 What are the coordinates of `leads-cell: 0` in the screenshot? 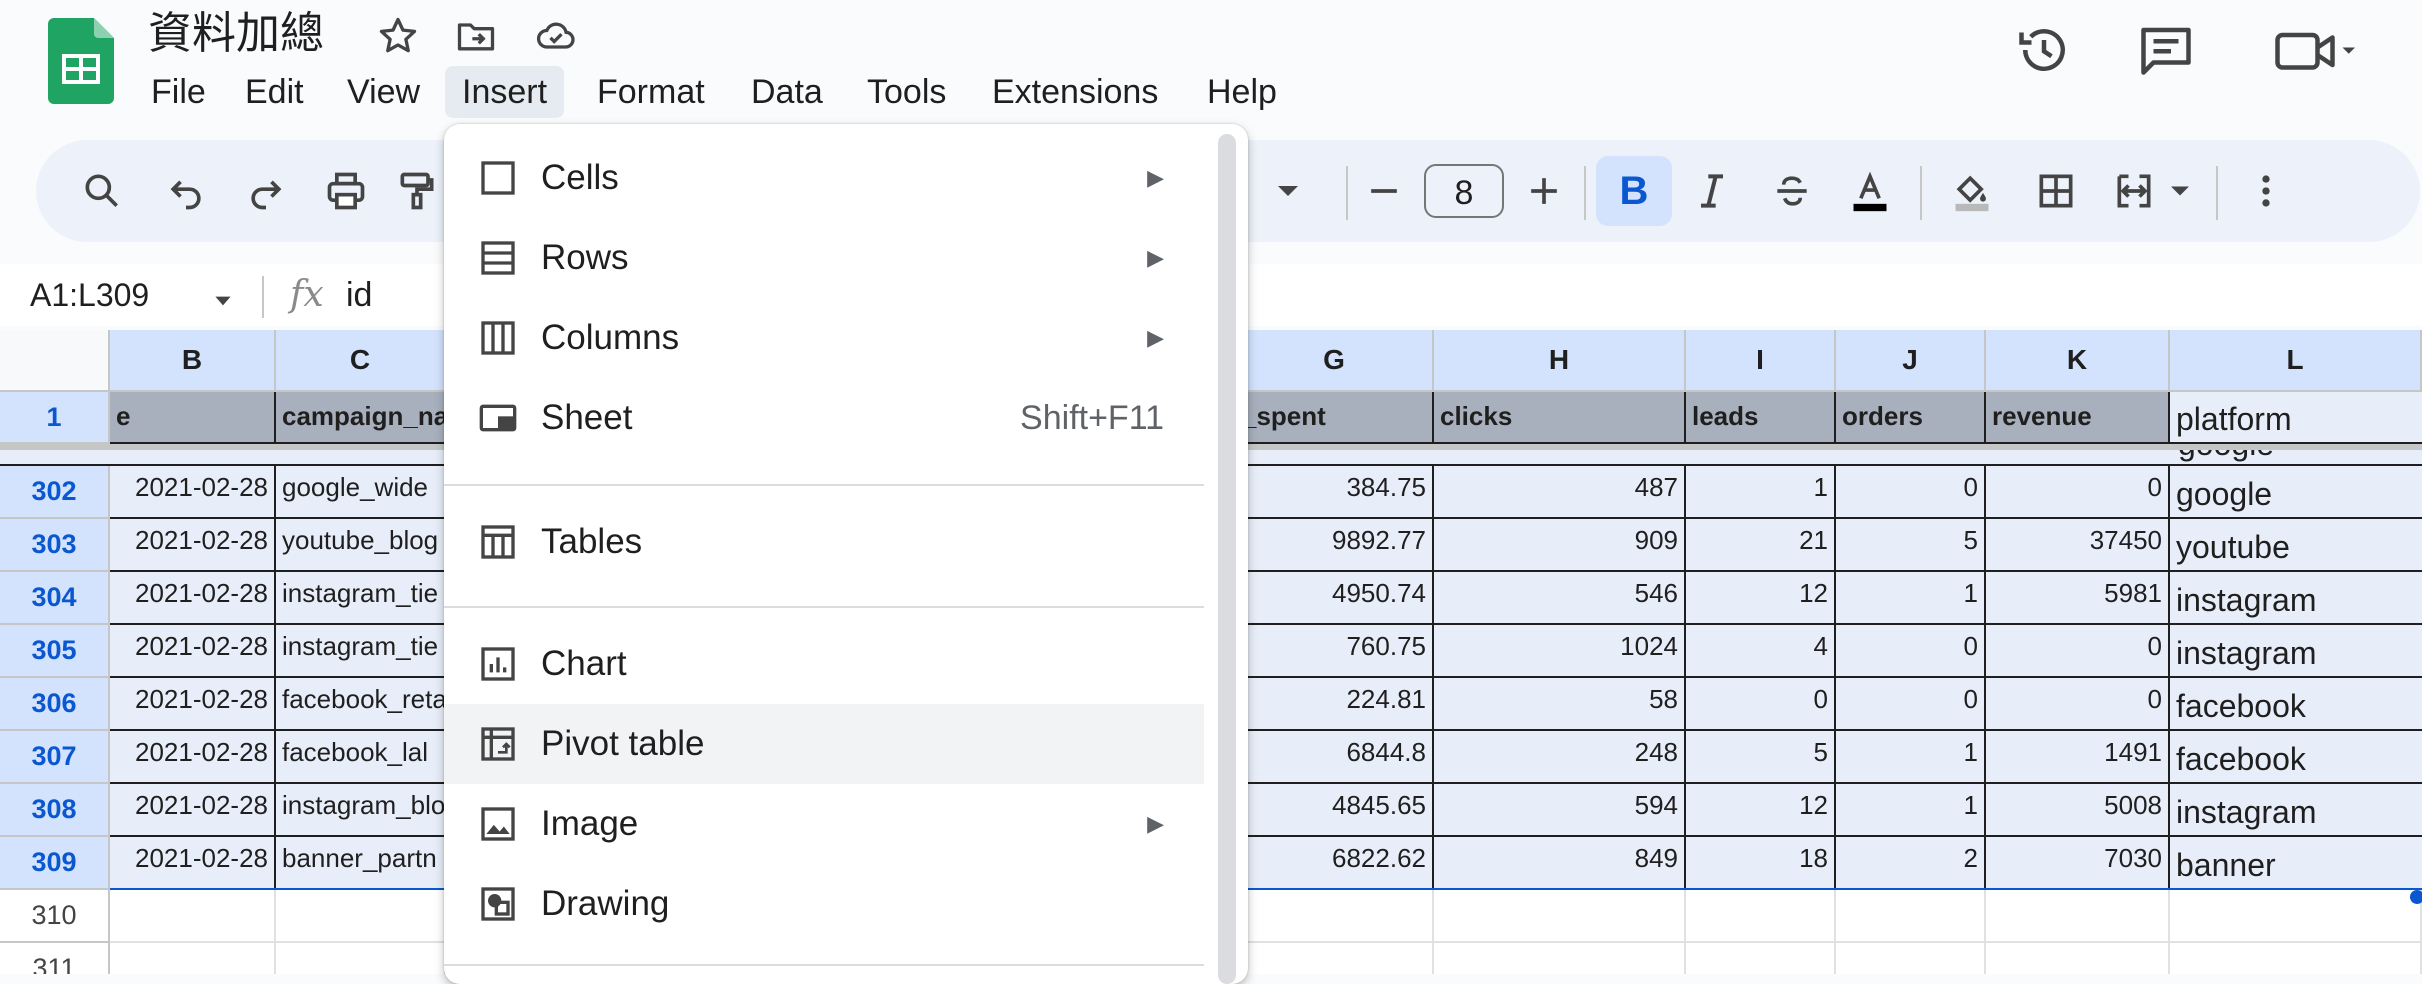 It's located at (1761, 704).